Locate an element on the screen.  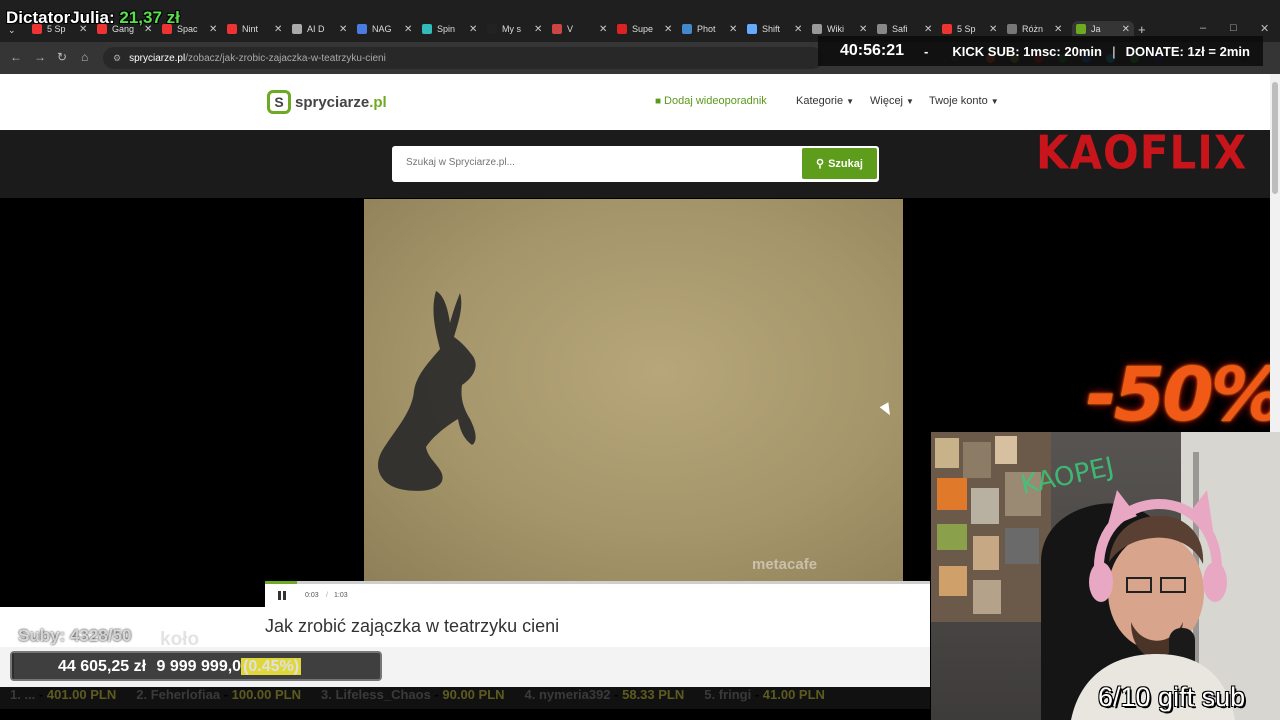
browser-tab: Wiki ✕ is located at coordinates (843, 29).